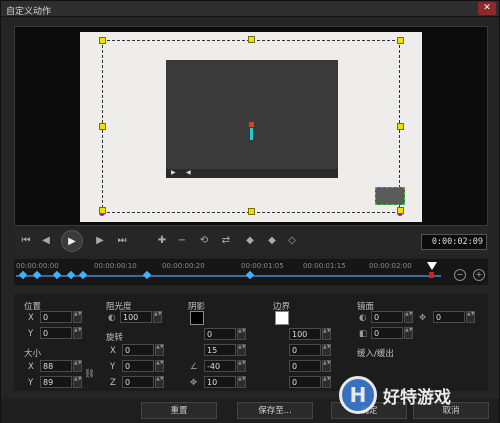 Image resolution: width=500 pixels, height=423 pixels. I want to click on resize-handle-bottom, so click(251, 211).